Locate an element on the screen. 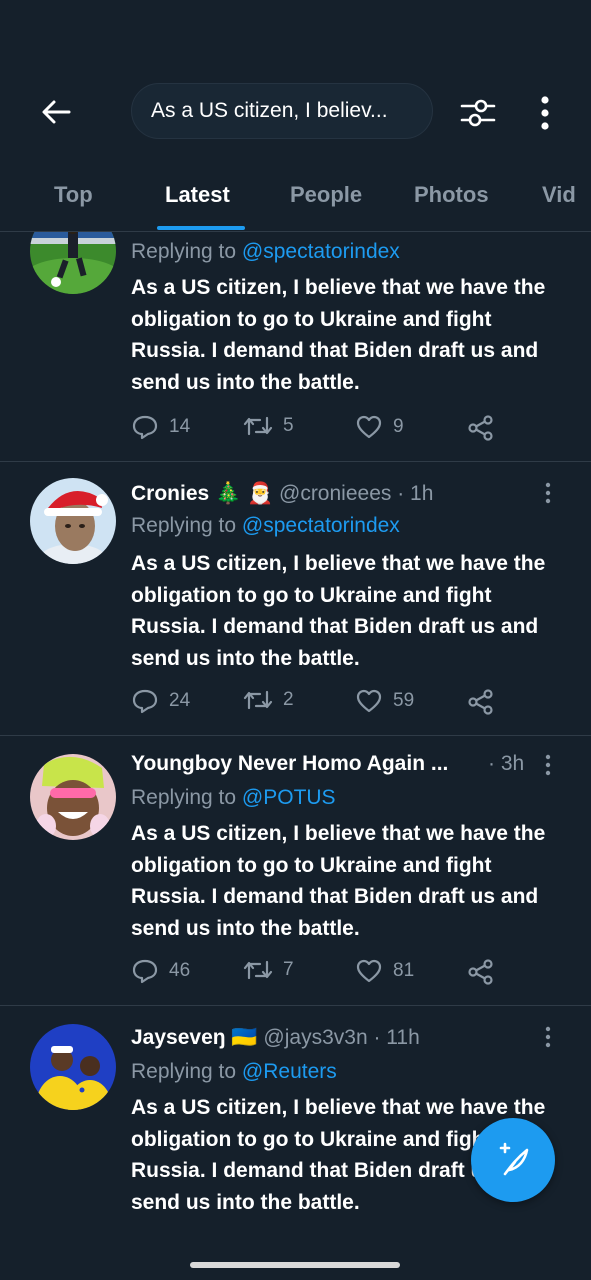  reply-button: 24 is located at coordinates (160, 701).